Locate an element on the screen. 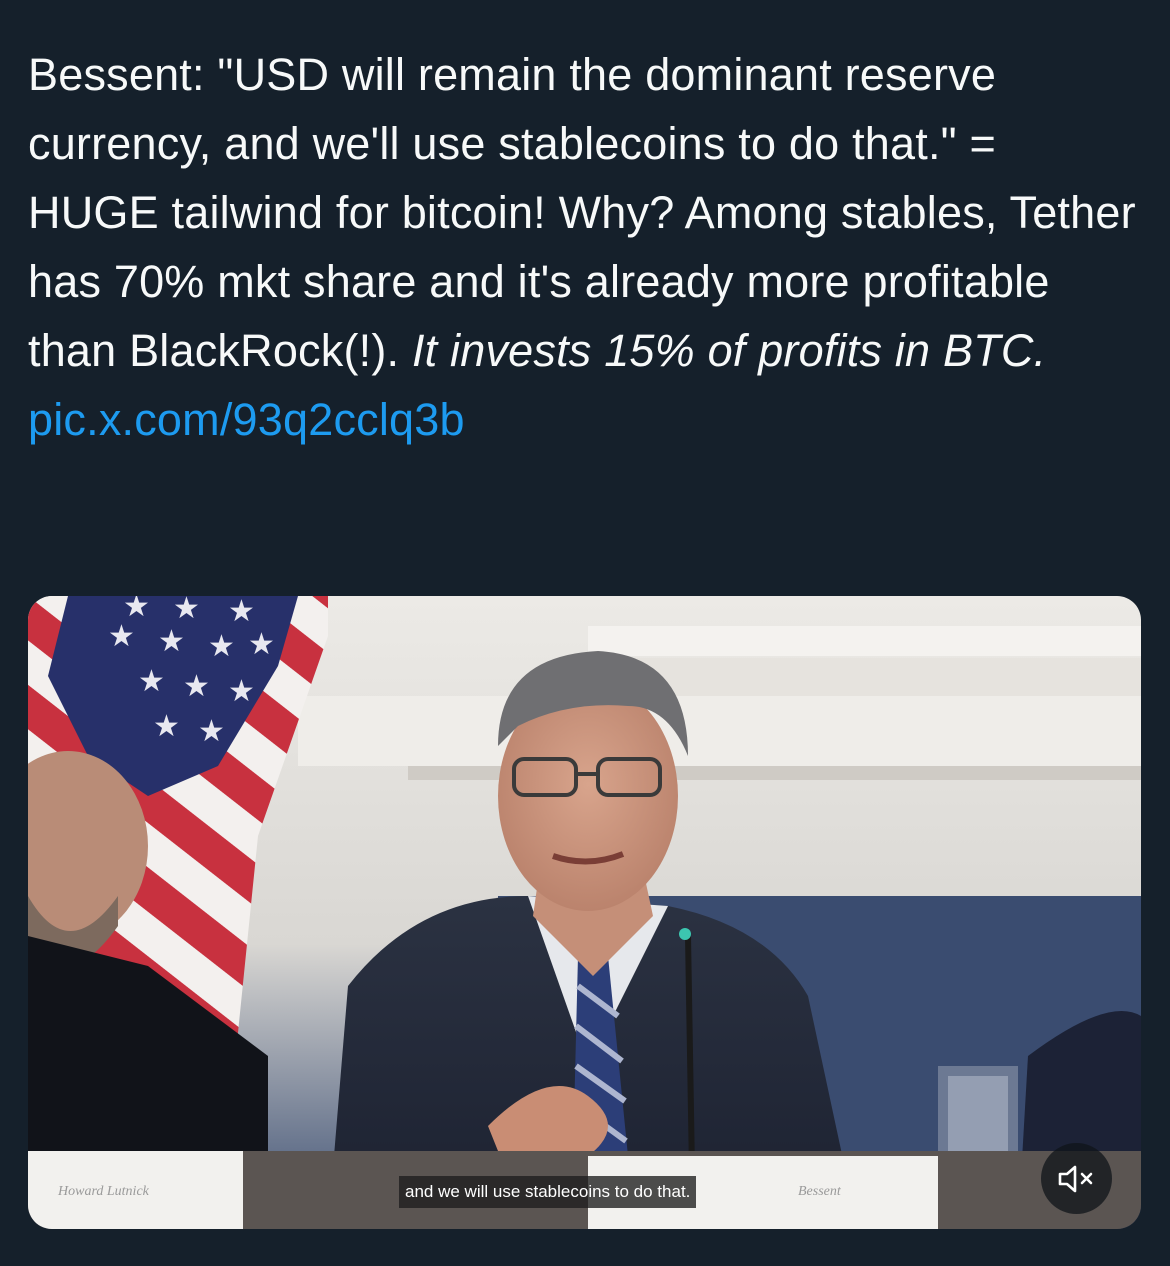 The height and width of the screenshot is (1266, 1170). speaker-muted-icon is located at coordinates (1075, 1178).